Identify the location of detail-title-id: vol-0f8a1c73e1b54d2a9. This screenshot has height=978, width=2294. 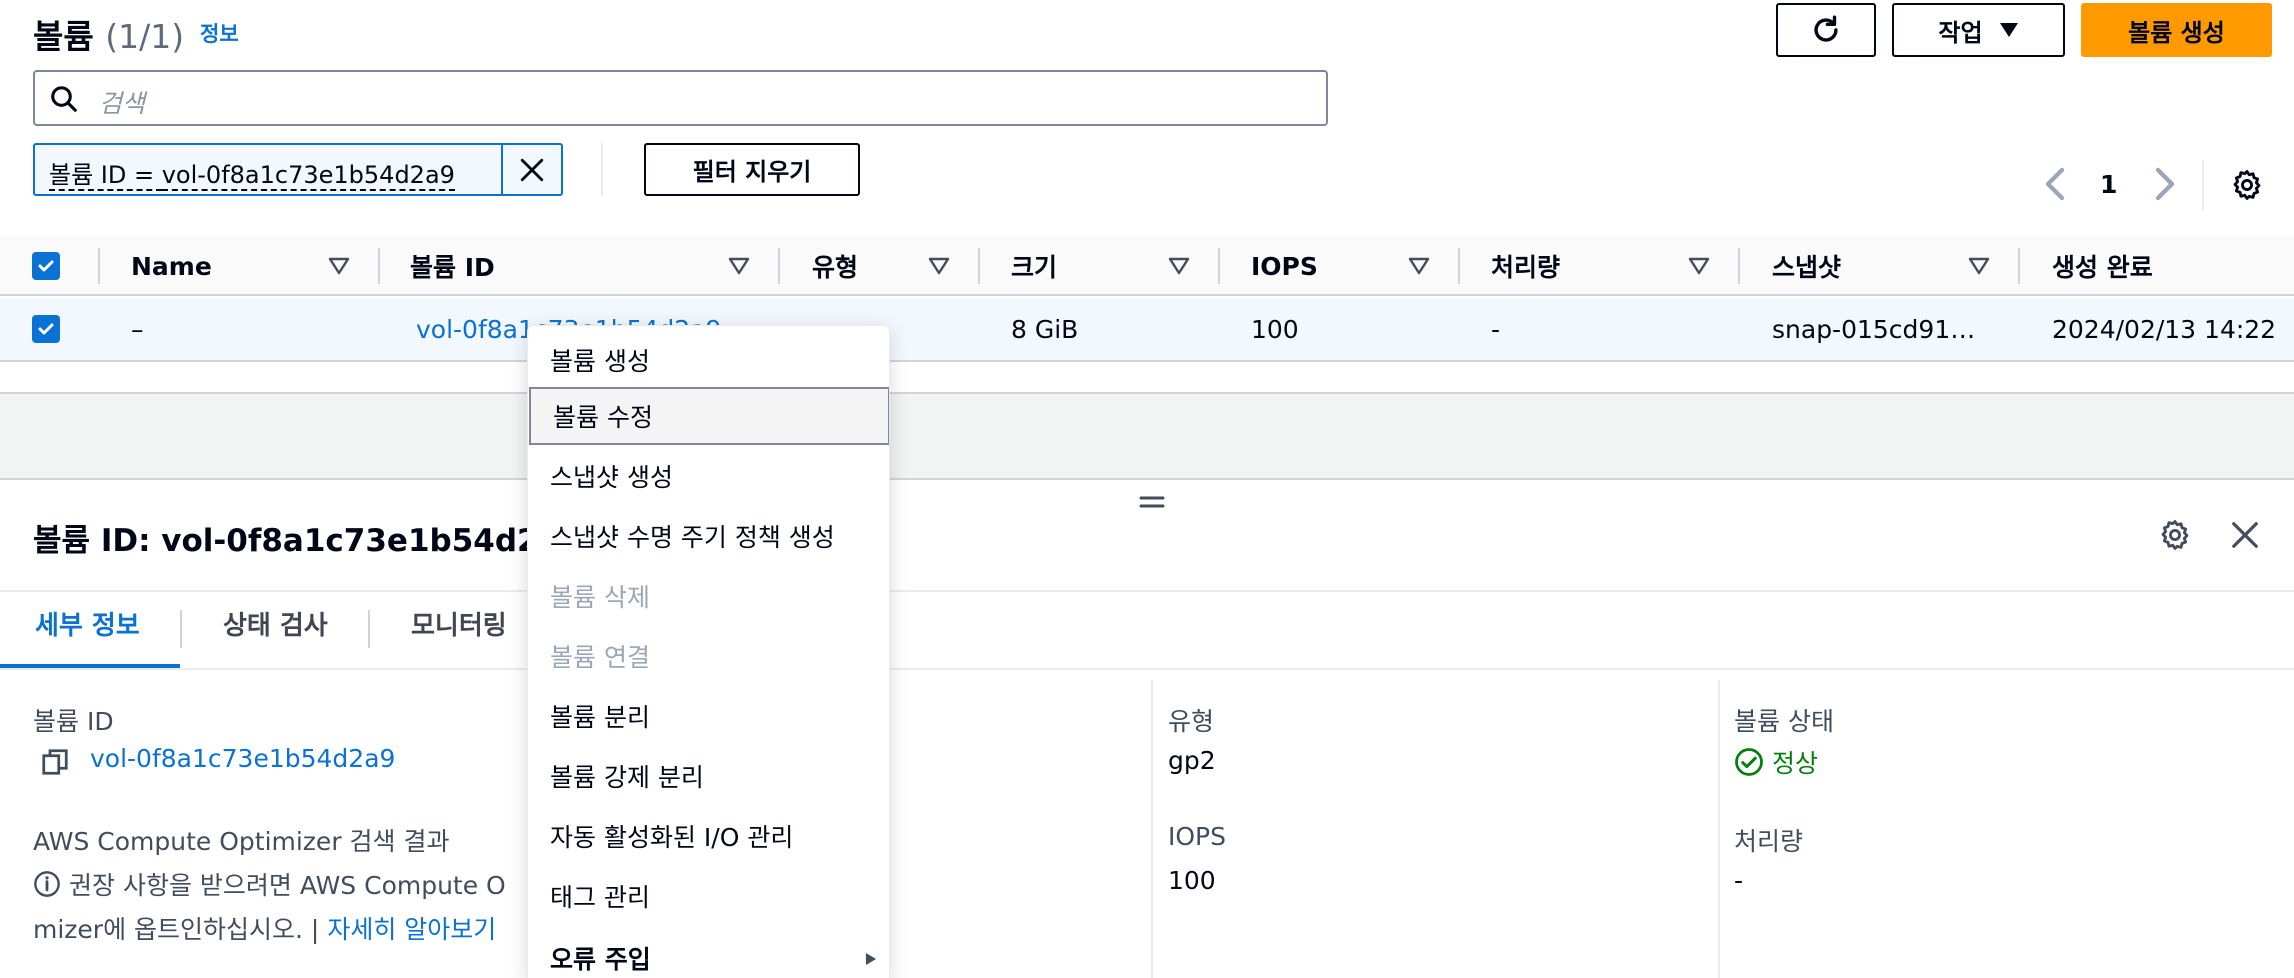
(371, 541).